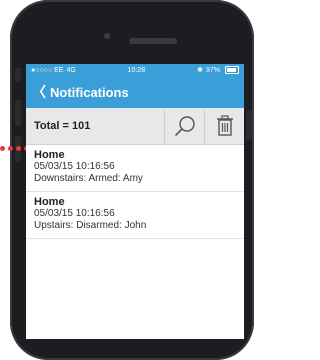 Image resolution: width=320 pixels, height=360 pixels. I want to click on search-icon, so click(184, 126).